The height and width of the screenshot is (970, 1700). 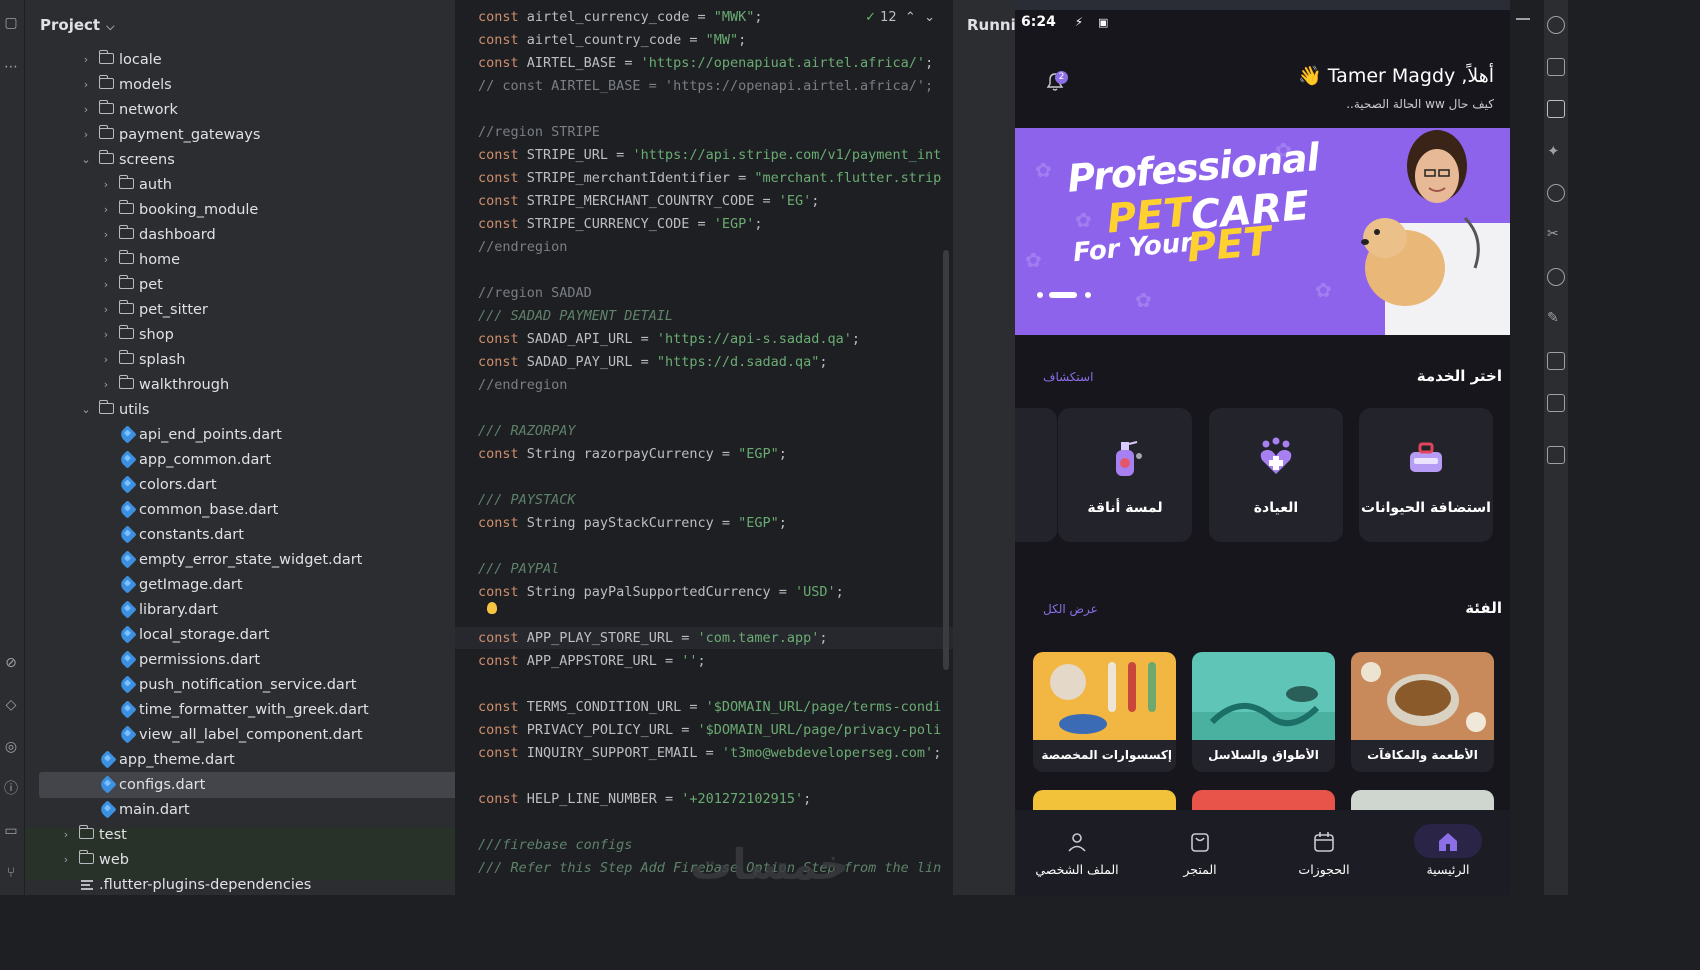 What do you see at coordinates (258, 60) in the screenshot?
I see `tree-folder: › locale` at bounding box center [258, 60].